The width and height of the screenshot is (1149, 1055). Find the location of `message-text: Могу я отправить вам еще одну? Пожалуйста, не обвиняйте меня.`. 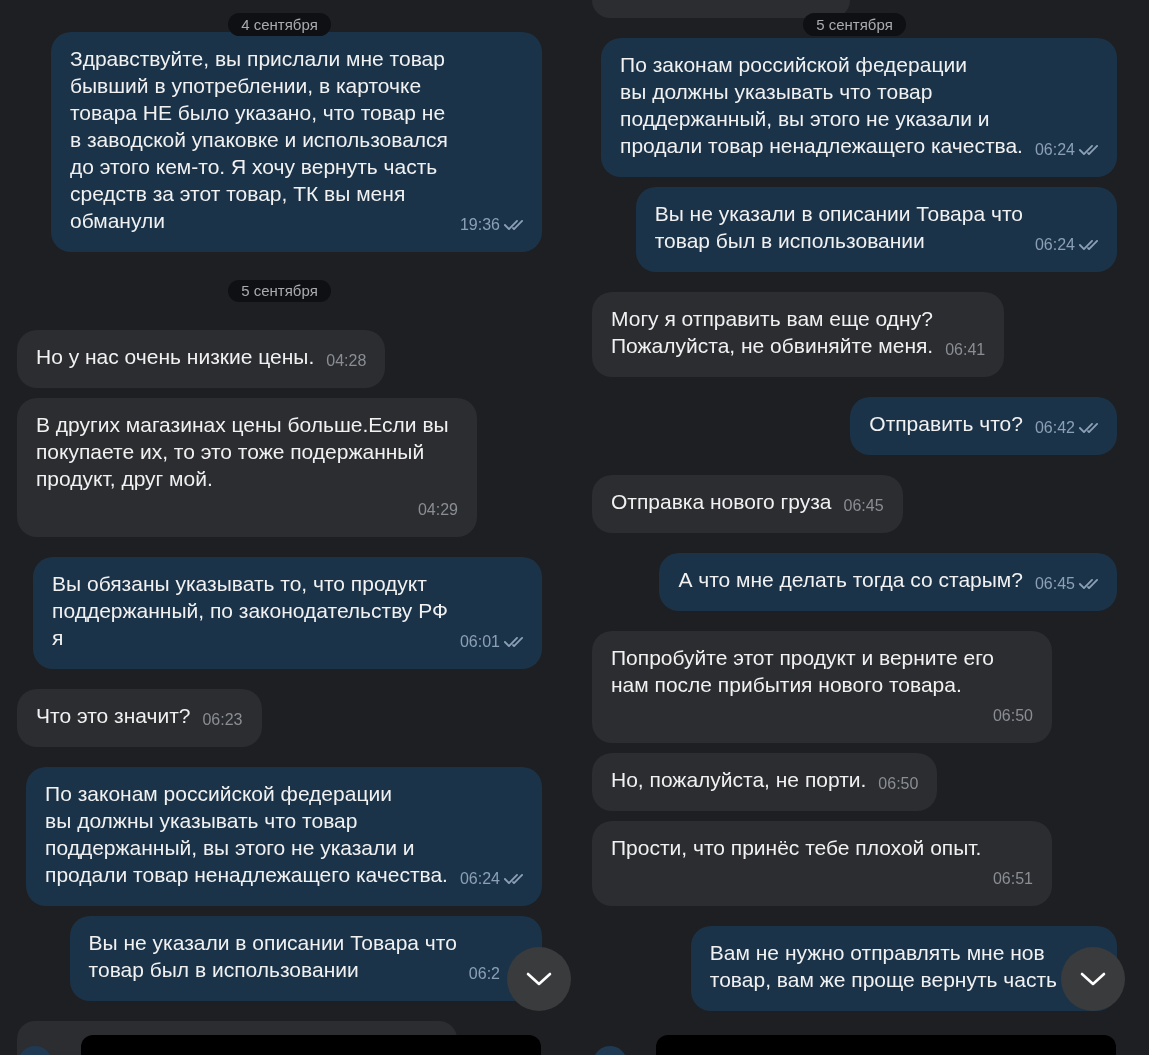

message-text: Могу я отправить вам еще одну? Пожалуйста, не обвиняйте меня. is located at coordinates (772, 332).